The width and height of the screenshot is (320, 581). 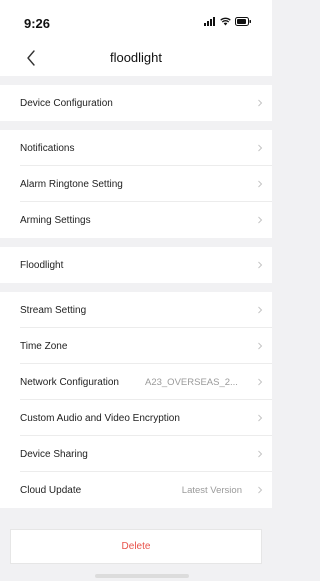 I want to click on row-label: Stream Setting, so click(x=53, y=310).